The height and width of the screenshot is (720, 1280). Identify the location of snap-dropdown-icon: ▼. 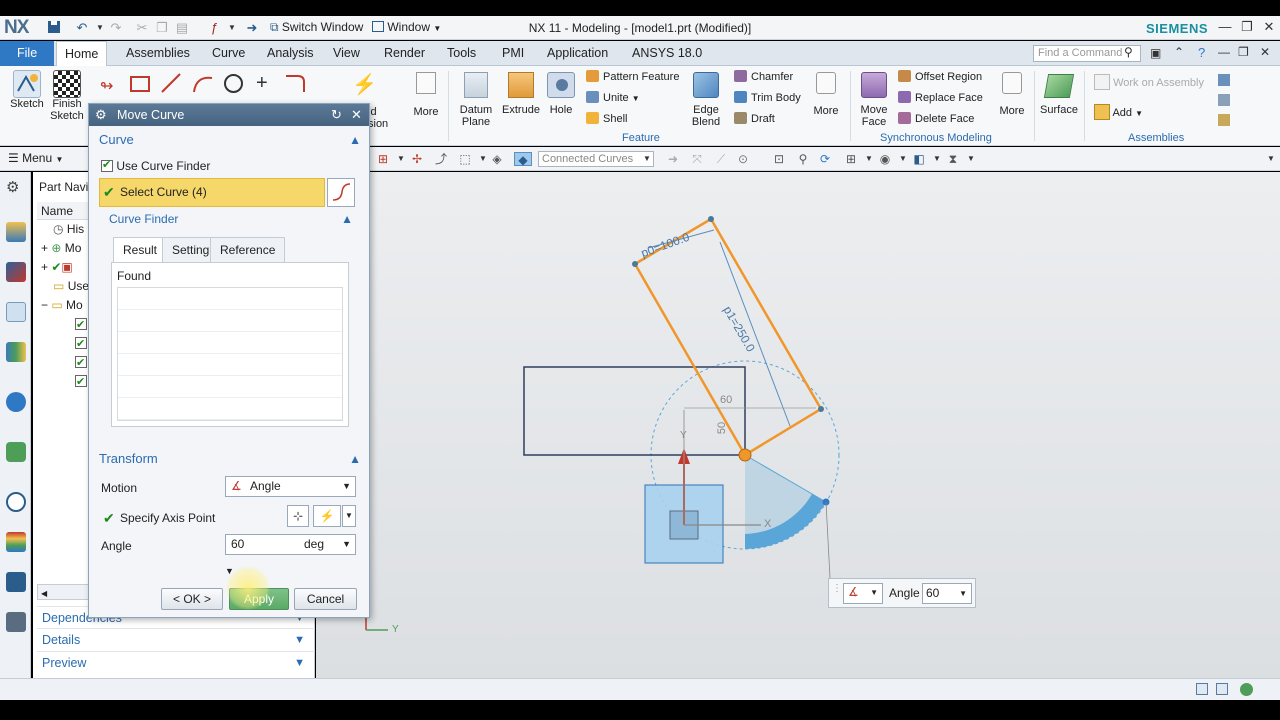
(401, 159).